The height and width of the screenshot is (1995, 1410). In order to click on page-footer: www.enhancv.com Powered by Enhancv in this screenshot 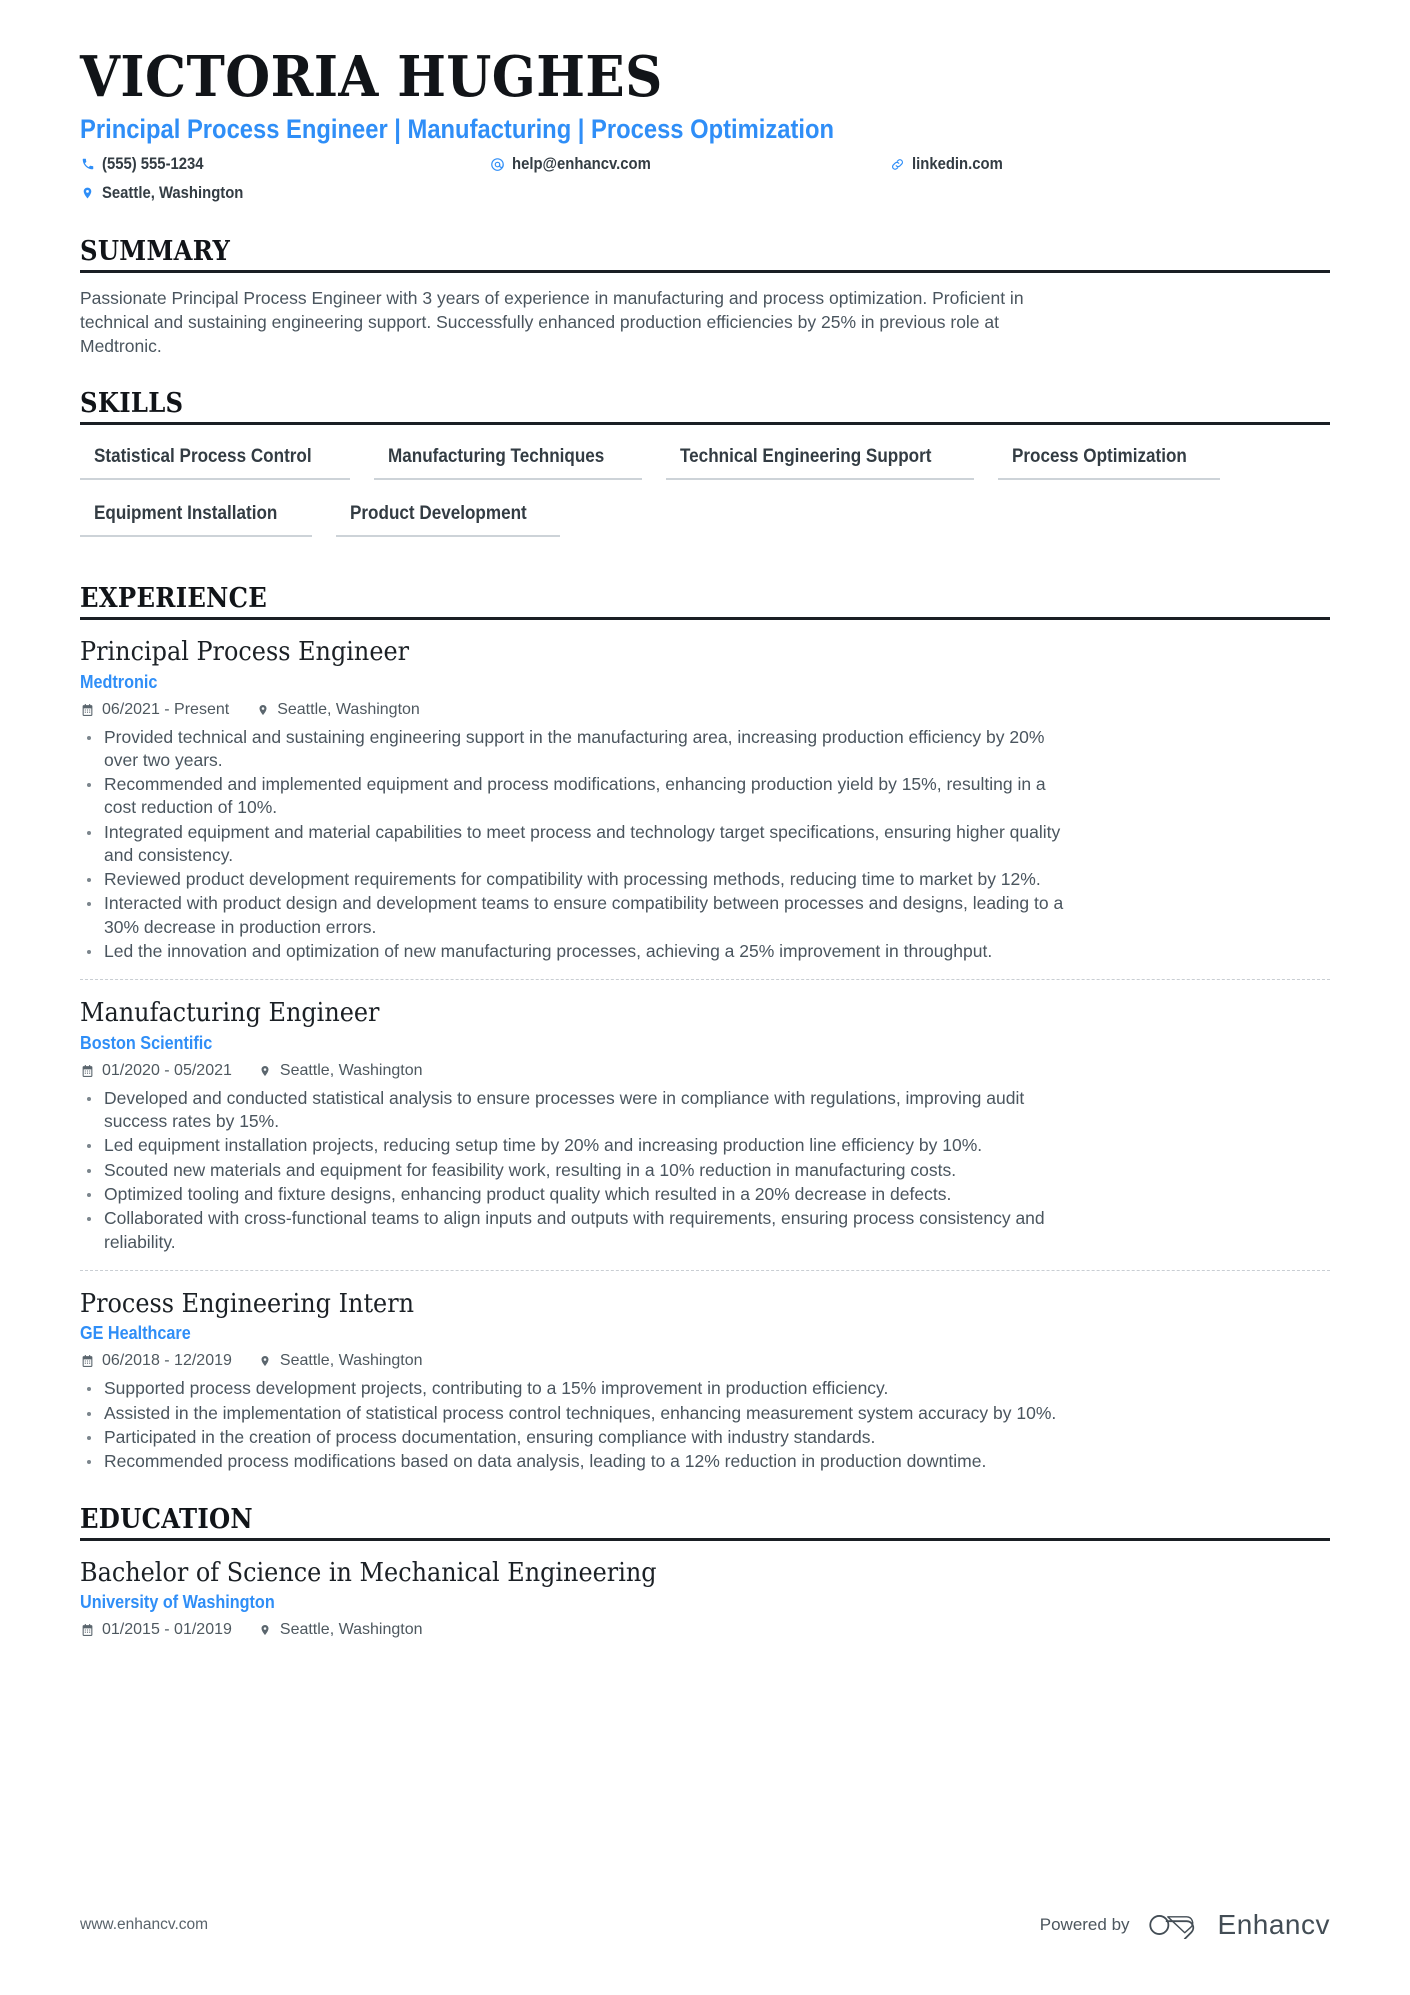, I will do `click(705, 1925)`.